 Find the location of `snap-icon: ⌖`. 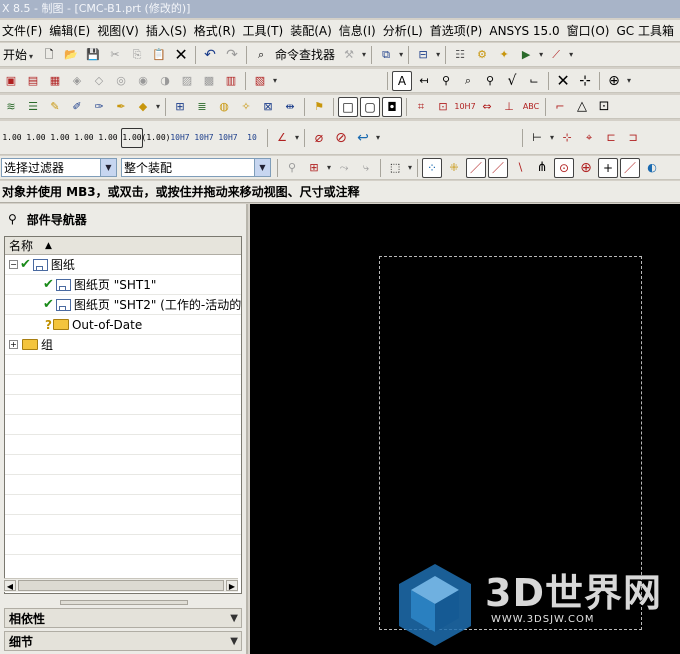

snap-icon: ⌖ is located at coordinates (589, 138).